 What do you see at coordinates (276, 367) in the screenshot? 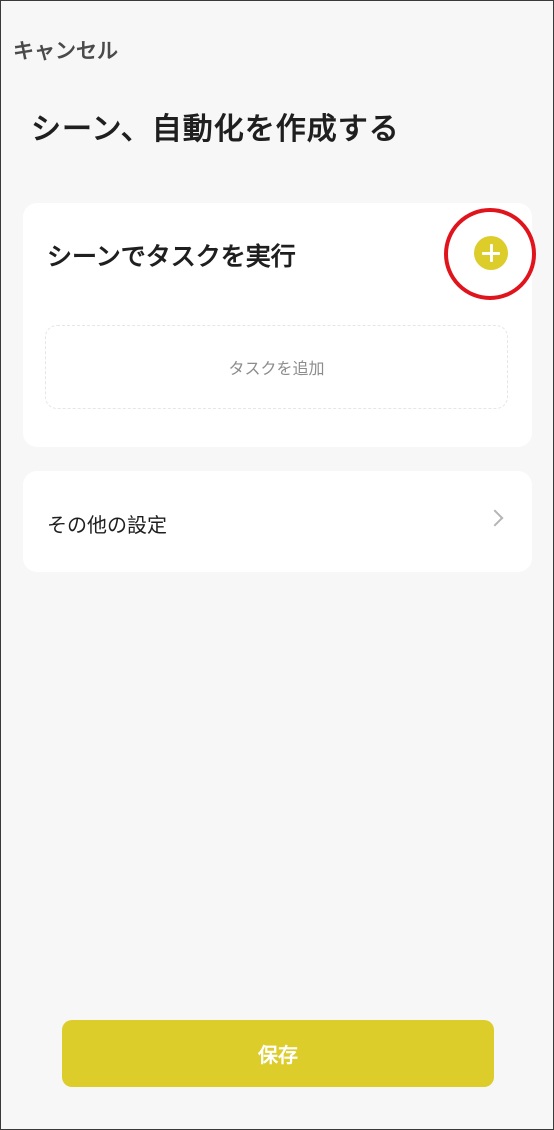
I see `add-task-button: タスクを追加` at bounding box center [276, 367].